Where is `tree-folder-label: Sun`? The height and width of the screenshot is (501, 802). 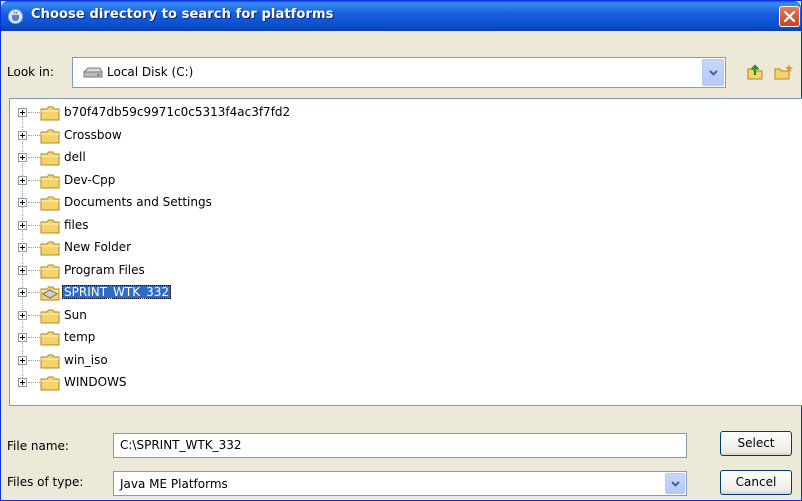 tree-folder-label: Sun is located at coordinates (75, 314).